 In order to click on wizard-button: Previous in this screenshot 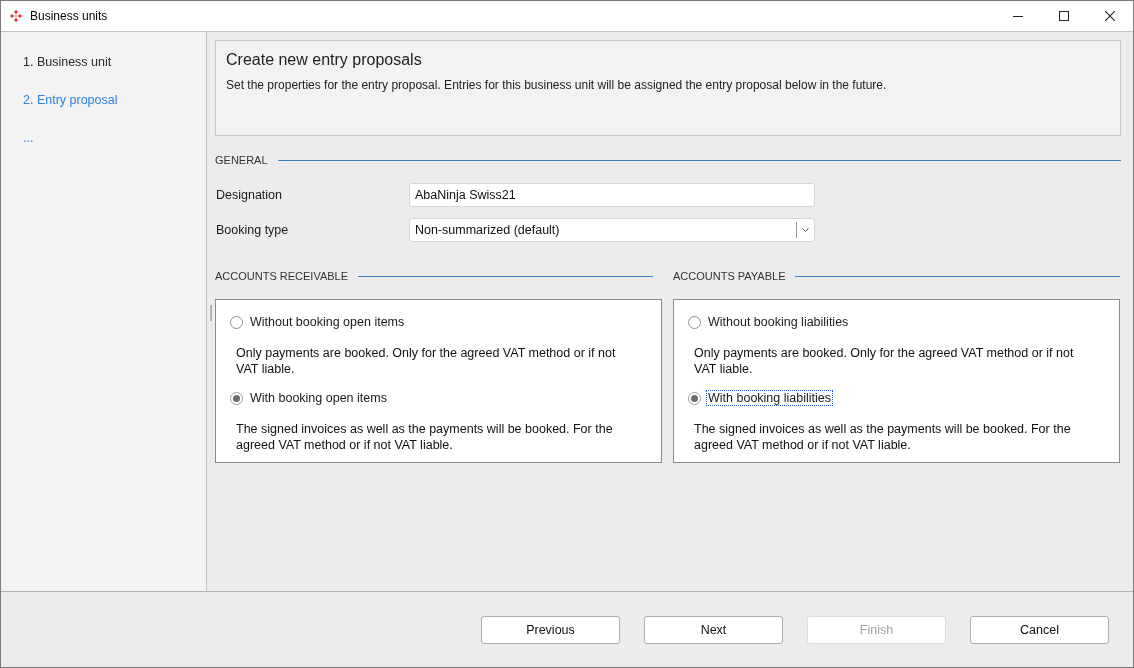, I will do `click(550, 629)`.